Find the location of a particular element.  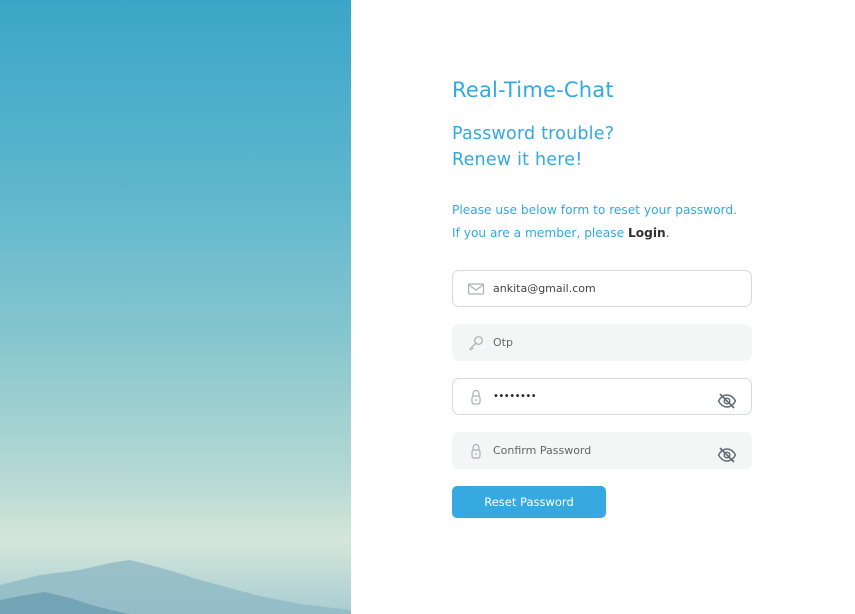

instructions-line-2-prefix: If you are a member, please is located at coordinates (540, 233).